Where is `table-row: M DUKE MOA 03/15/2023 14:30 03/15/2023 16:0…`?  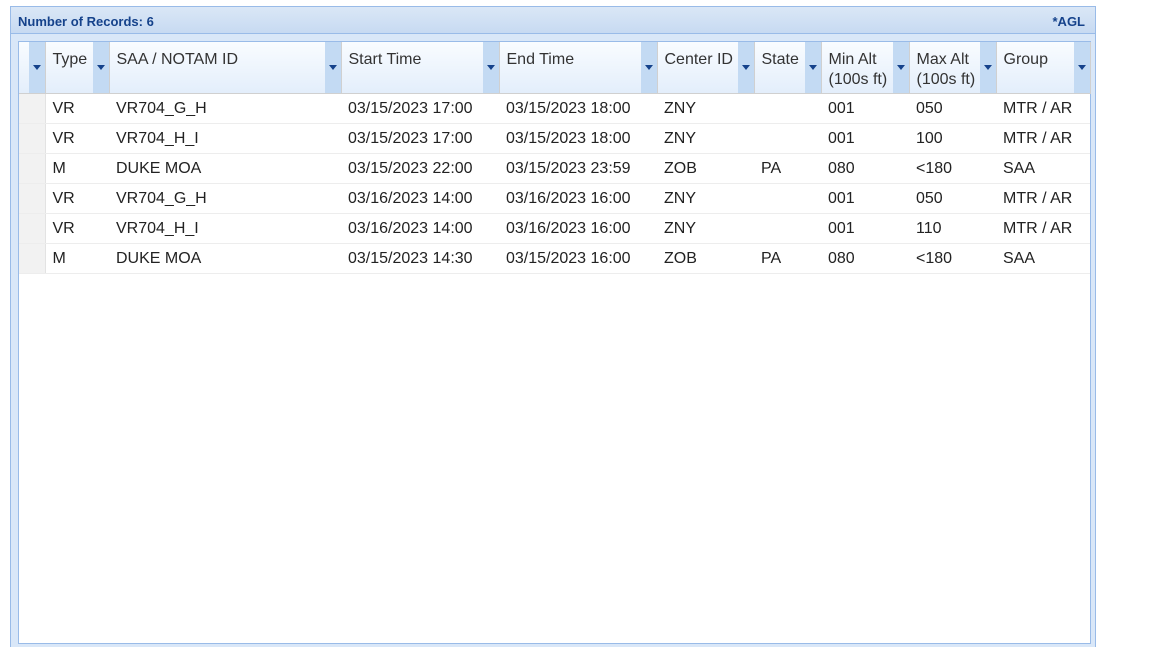
table-row: M DUKE MOA 03/15/2023 14:30 03/15/2023 16:0… is located at coordinates (554, 258).